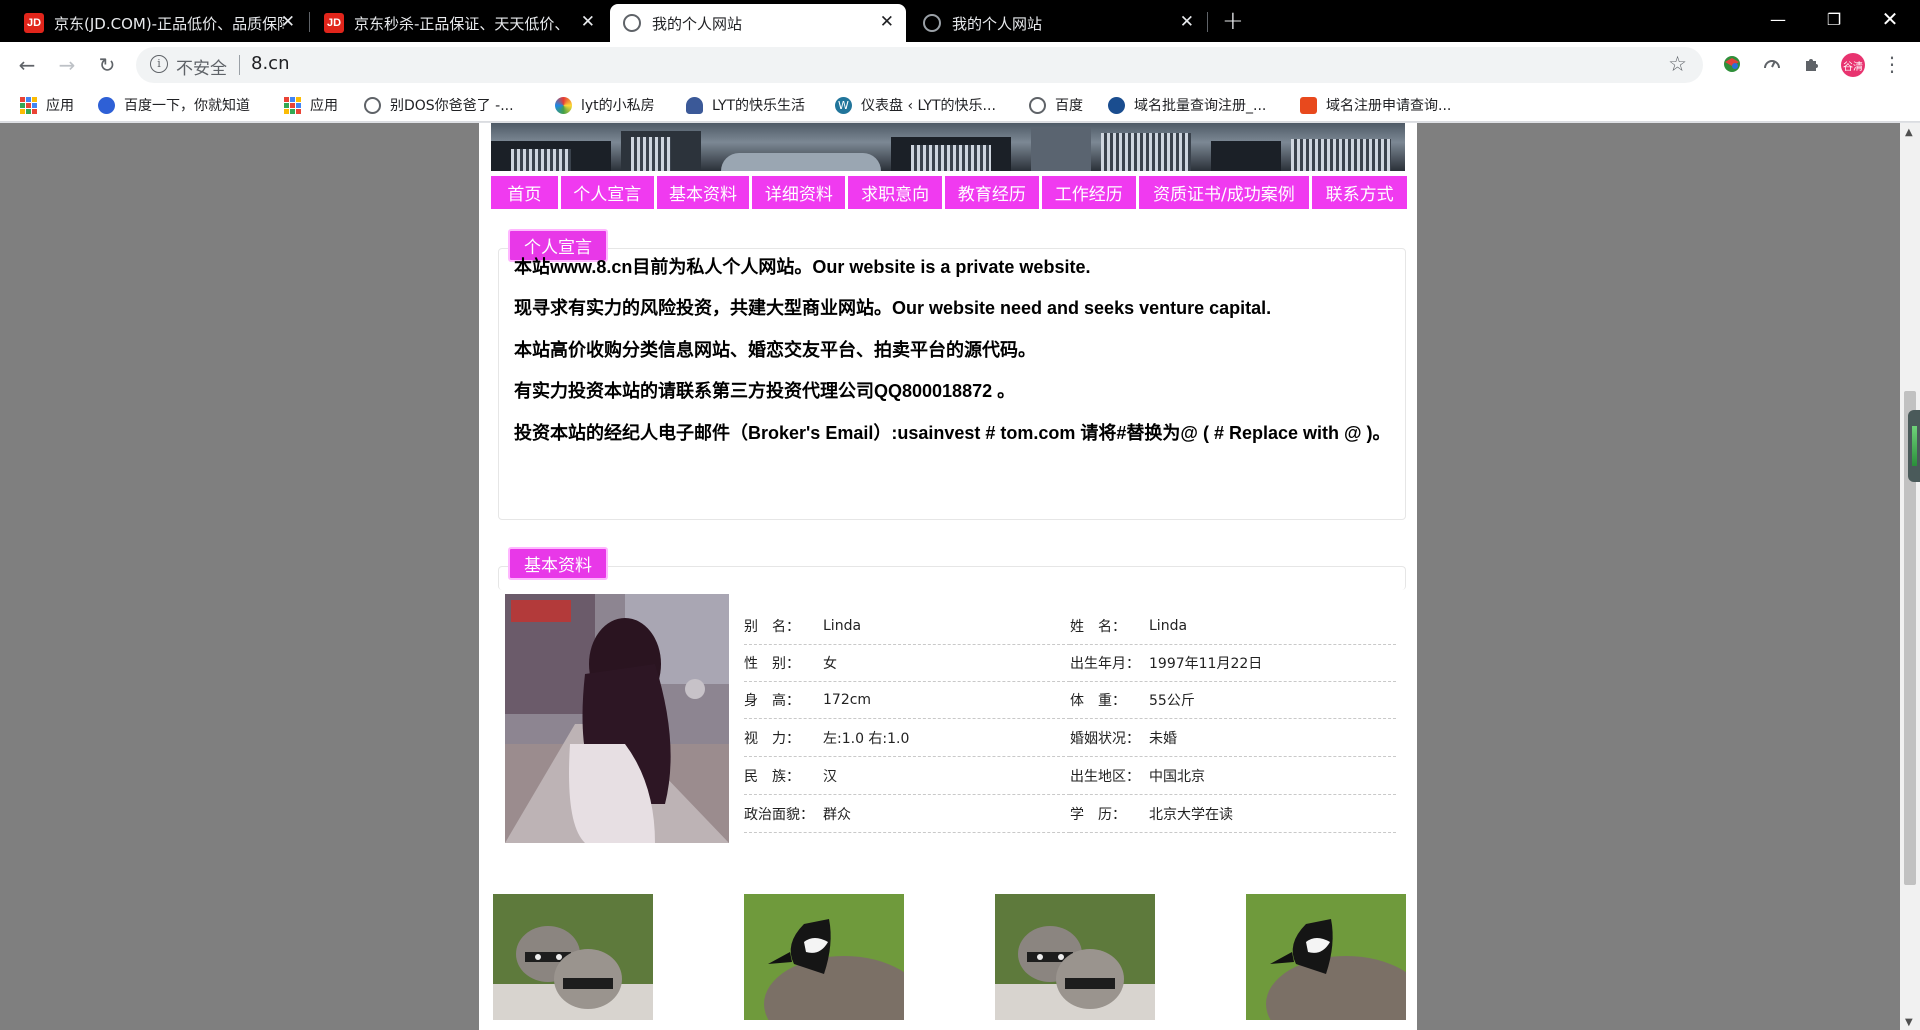 The image size is (1920, 1030). I want to click on bookmark-baidu: 百度, so click(1056, 105).